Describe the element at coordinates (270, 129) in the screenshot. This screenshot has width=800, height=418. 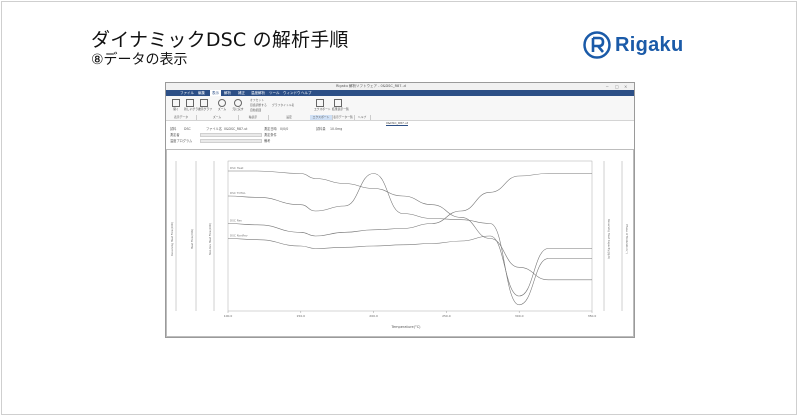
I see `measure-date-label: 測定日時` at that location.